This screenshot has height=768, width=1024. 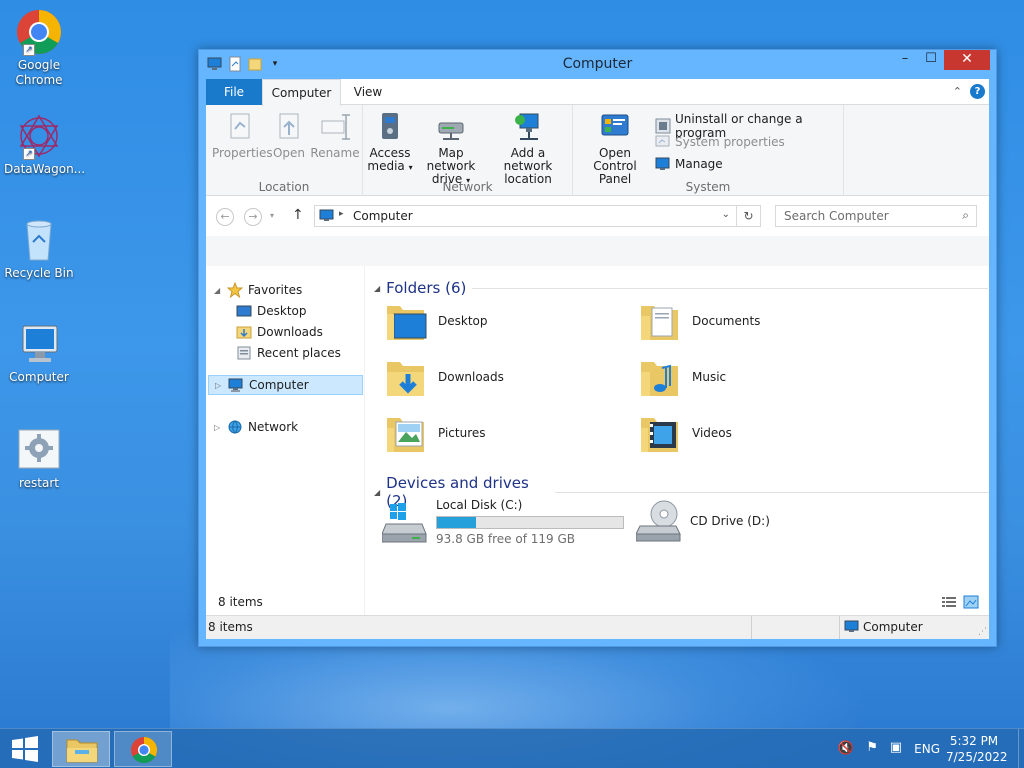 I want to click on access-media-icon, so click(x=390, y=127).